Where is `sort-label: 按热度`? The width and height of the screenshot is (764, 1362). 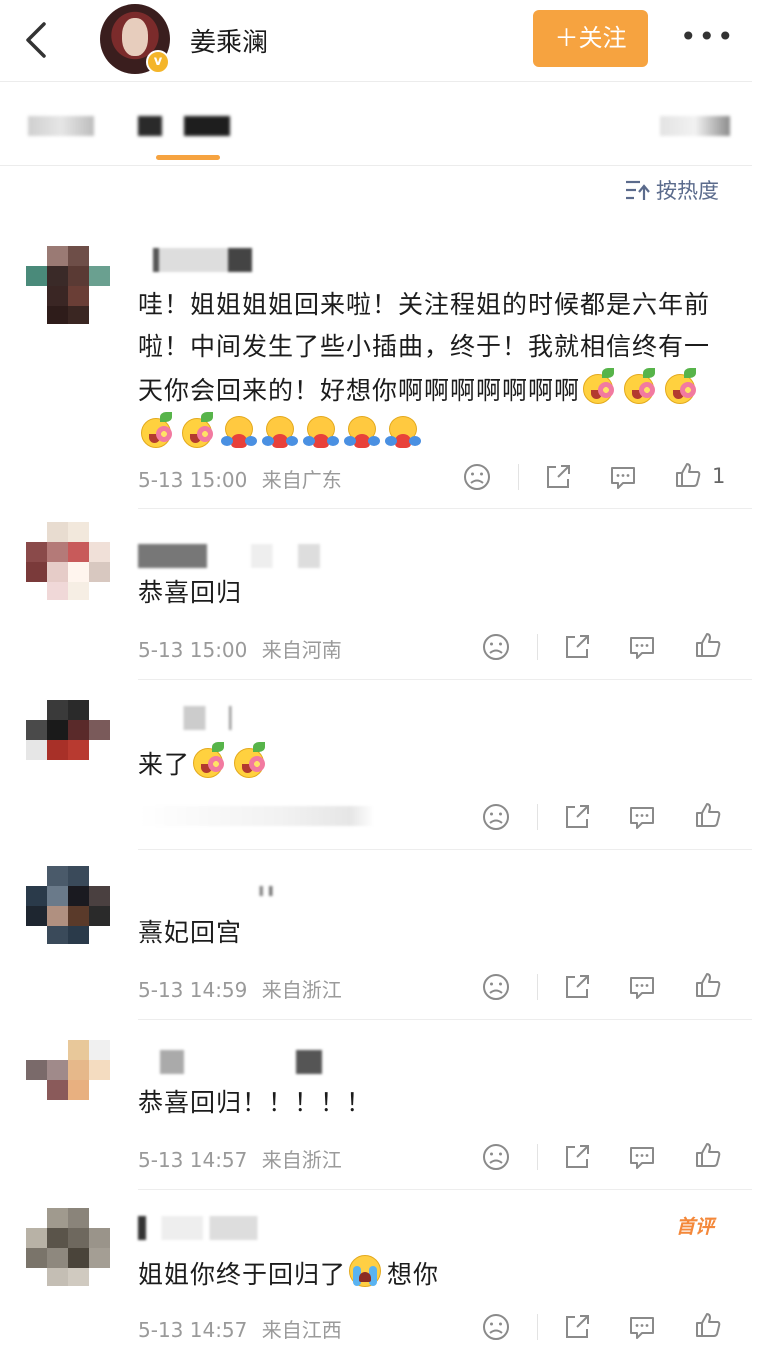
sort-label: 按热度 is located at coordinates (687, 191).